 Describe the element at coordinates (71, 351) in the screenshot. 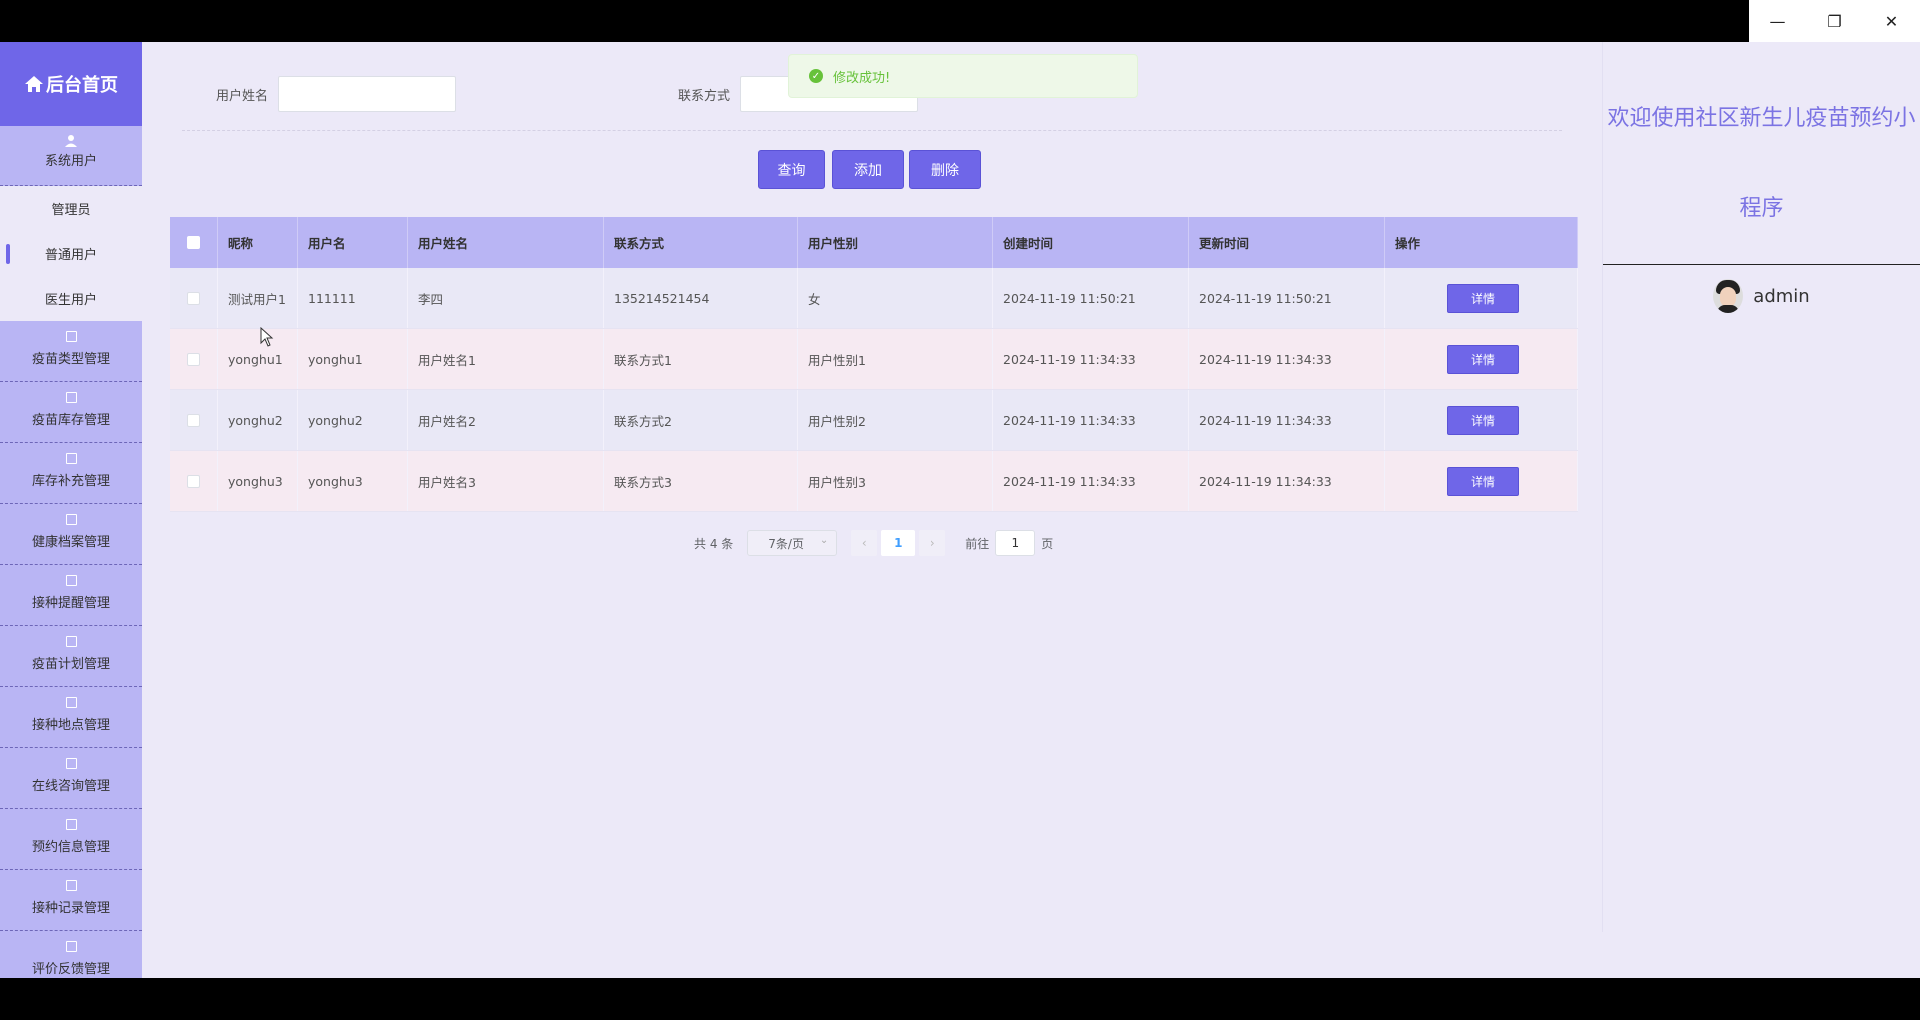

I see `sidebar-nav-item: 疫苗类型管理` at that location.